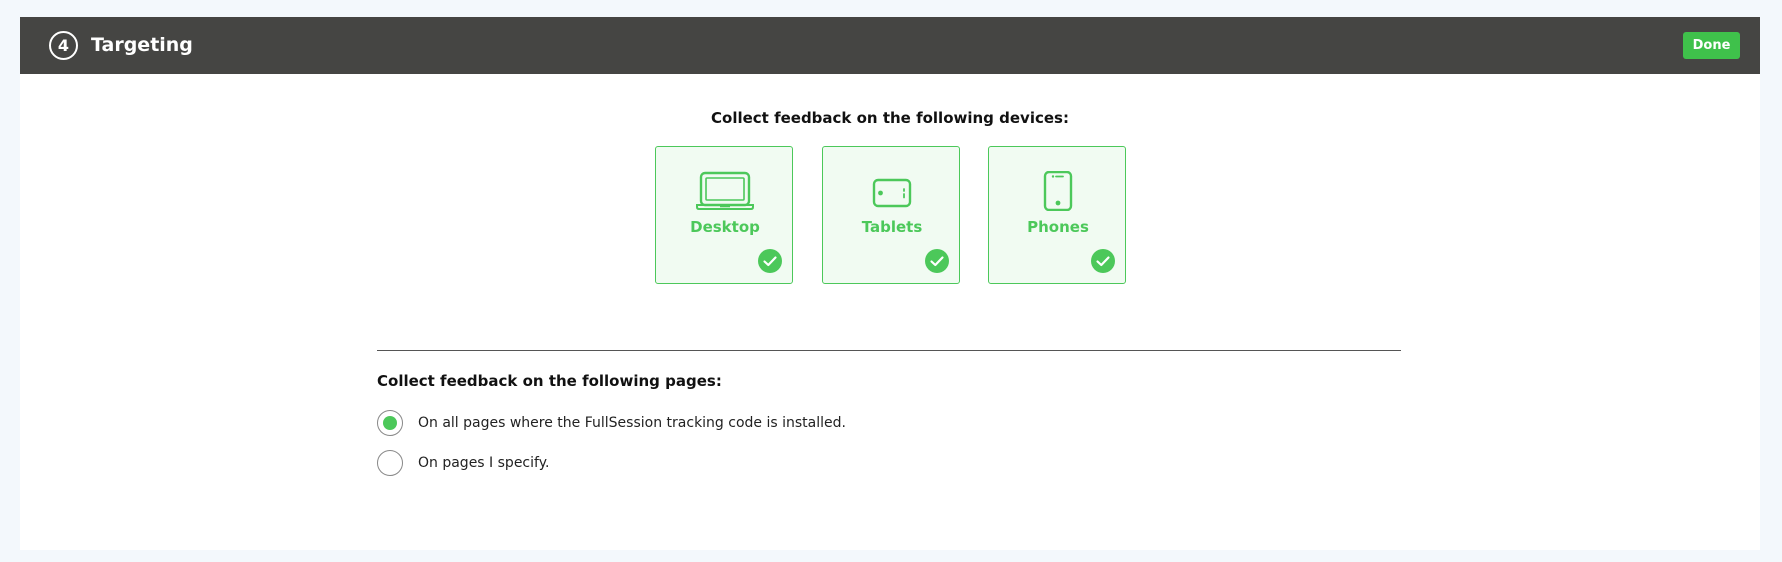 The image size is (1782, 562). What do you see at coordinates (1057, 215) in the screenshot?
I see `device-card-phones: Phones` at bounding box center [1057, 215].